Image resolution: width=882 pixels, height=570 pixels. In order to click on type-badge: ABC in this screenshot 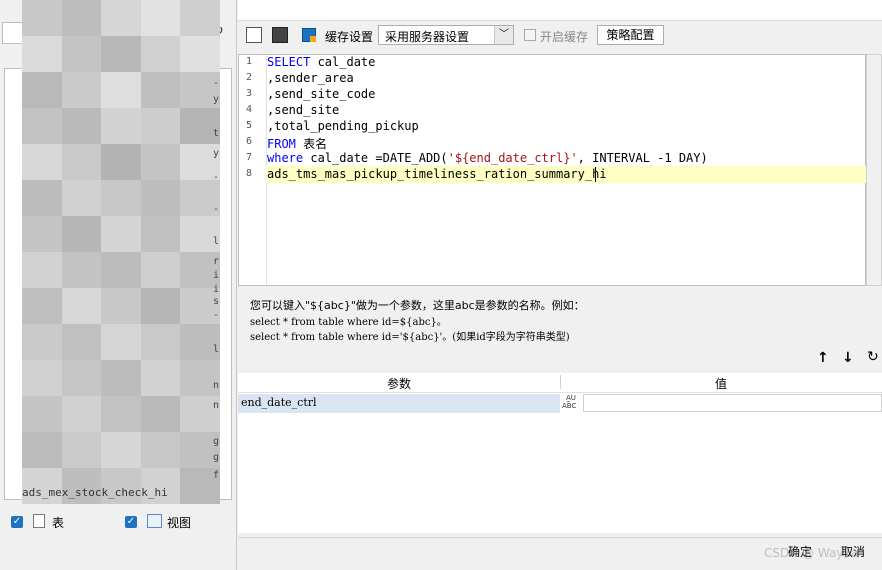, I will do `click(569, 406)`.